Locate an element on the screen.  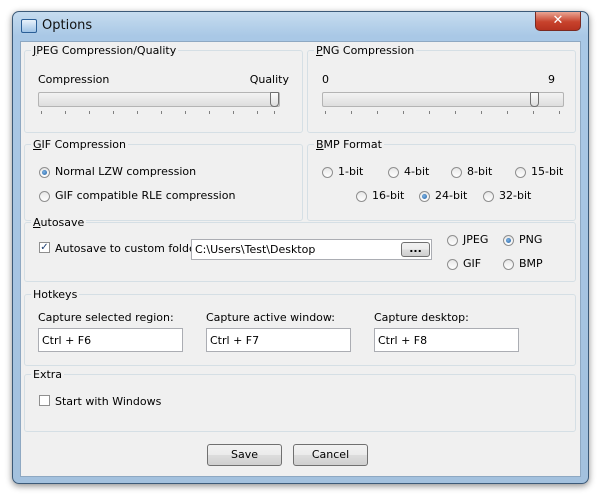
autosave-folder-field: C:\Users\Test\Desktop is located at coordinates (311, 249).